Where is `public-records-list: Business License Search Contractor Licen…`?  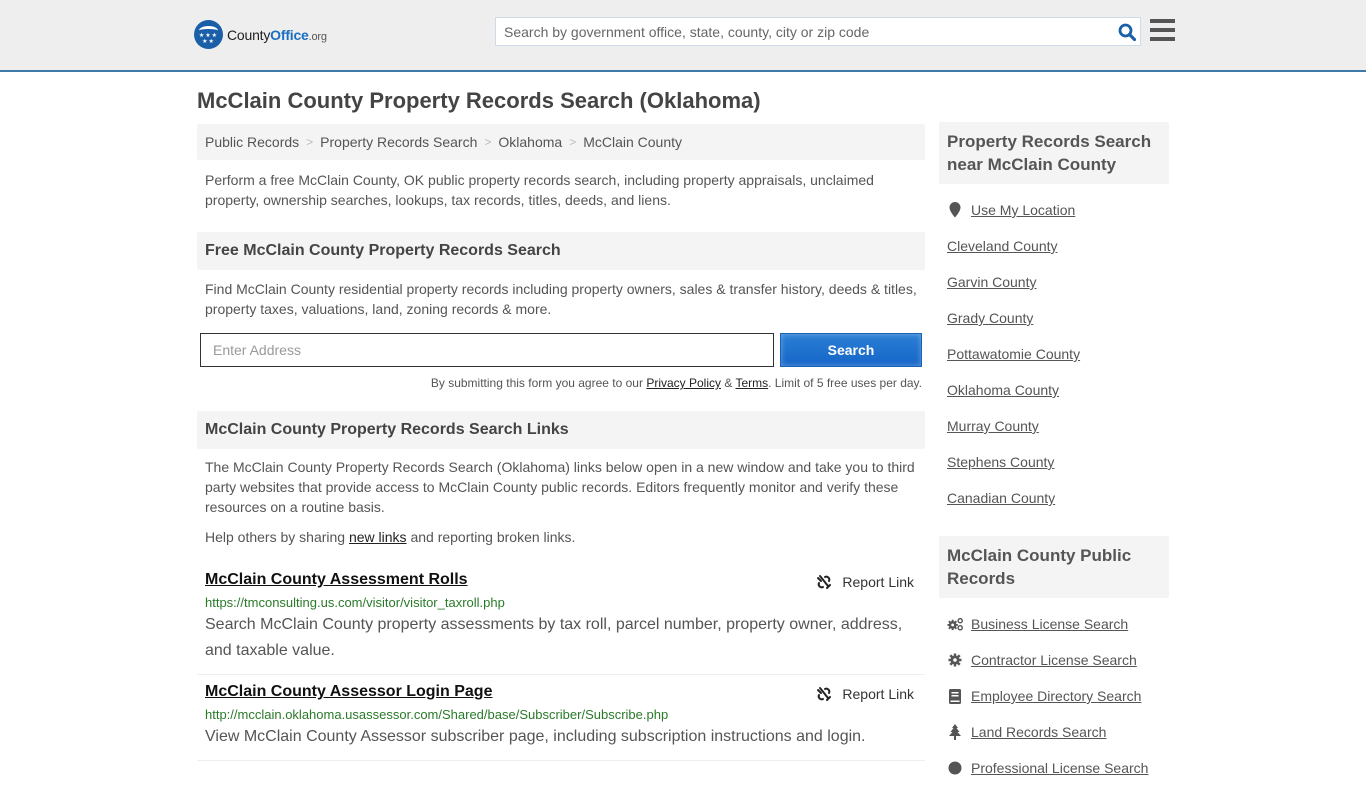
public-records-list: Business License Search Contractor Licen… is located at coordinates (1054, 696).